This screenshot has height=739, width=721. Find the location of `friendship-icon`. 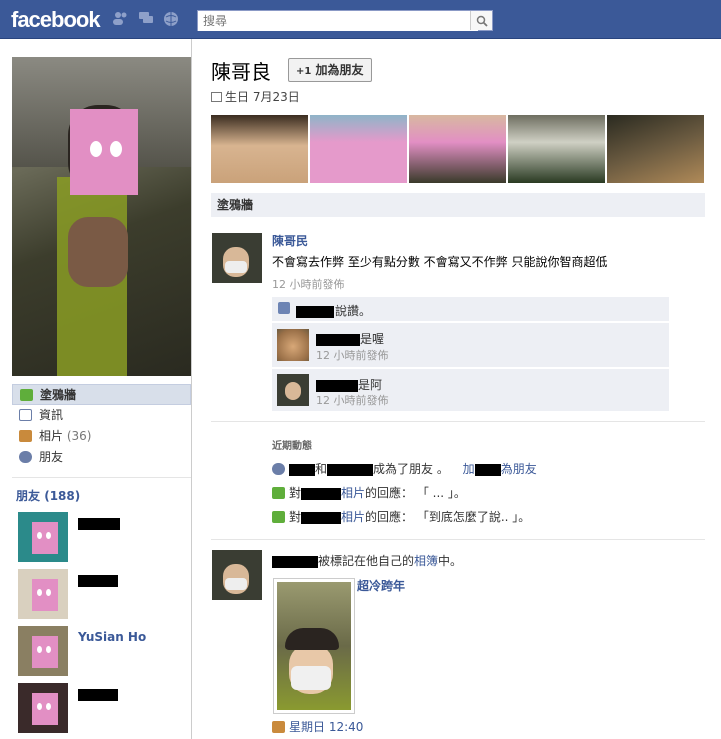

friendship-icon is located at coordinates (278, 469).